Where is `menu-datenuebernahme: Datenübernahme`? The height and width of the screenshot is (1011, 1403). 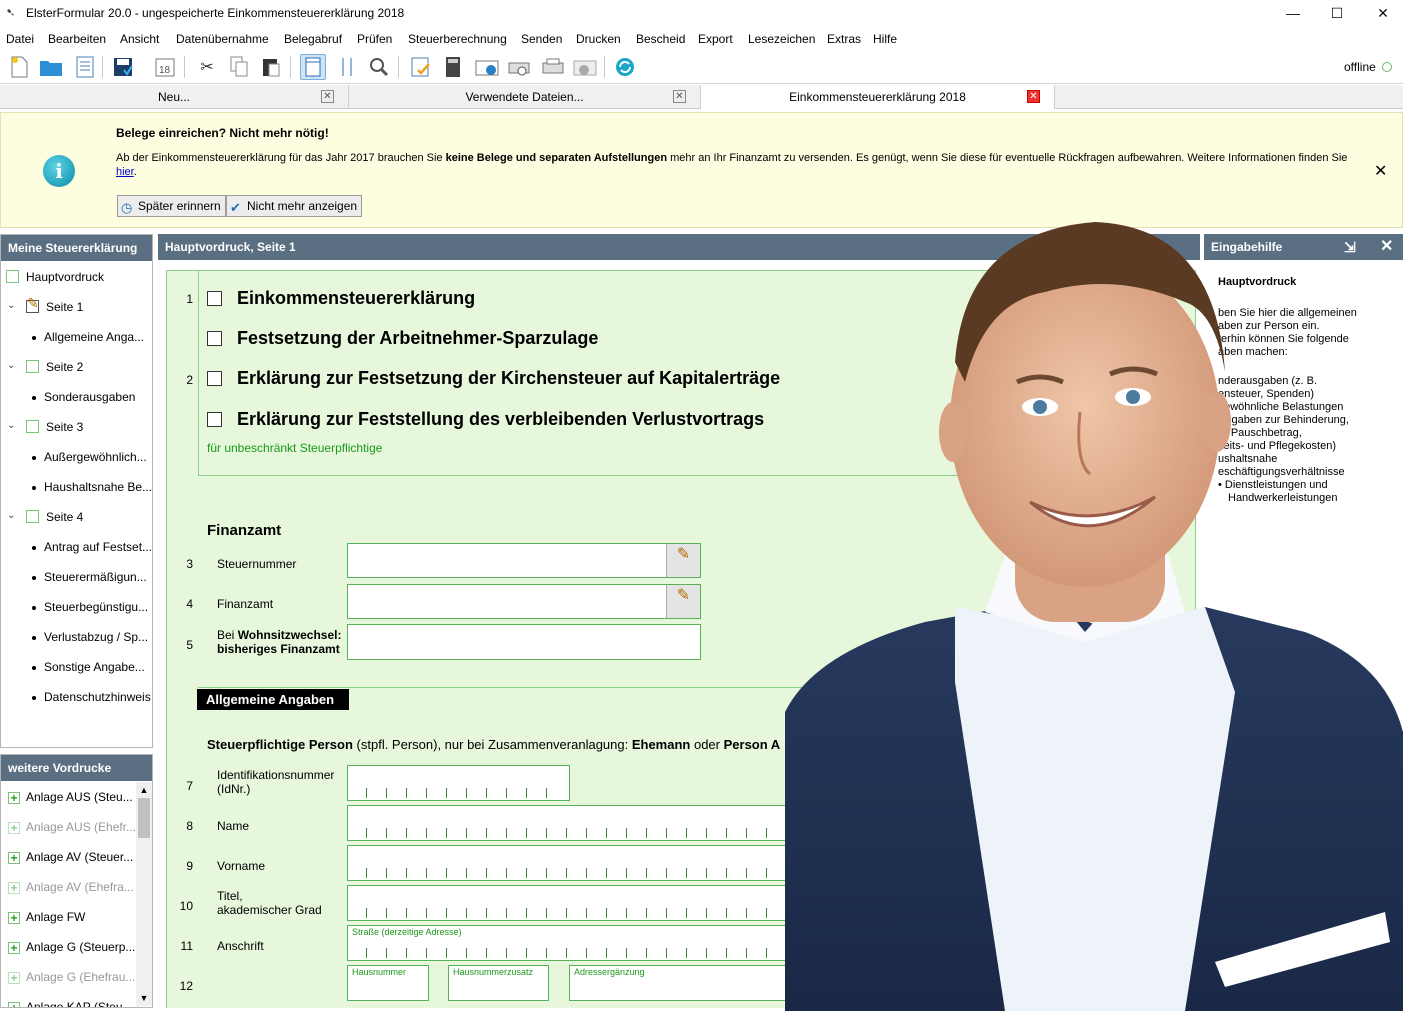 menu-datenuebernahme: Datenübernahme is located at coordinates (222, 39).